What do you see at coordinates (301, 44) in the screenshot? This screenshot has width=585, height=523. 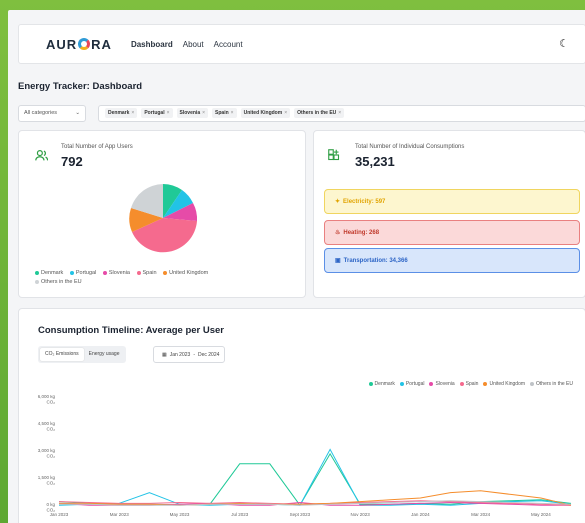 I see `top-navbar: AUR RA Dashboard About Account ☾` at bounding box center [301, 44].